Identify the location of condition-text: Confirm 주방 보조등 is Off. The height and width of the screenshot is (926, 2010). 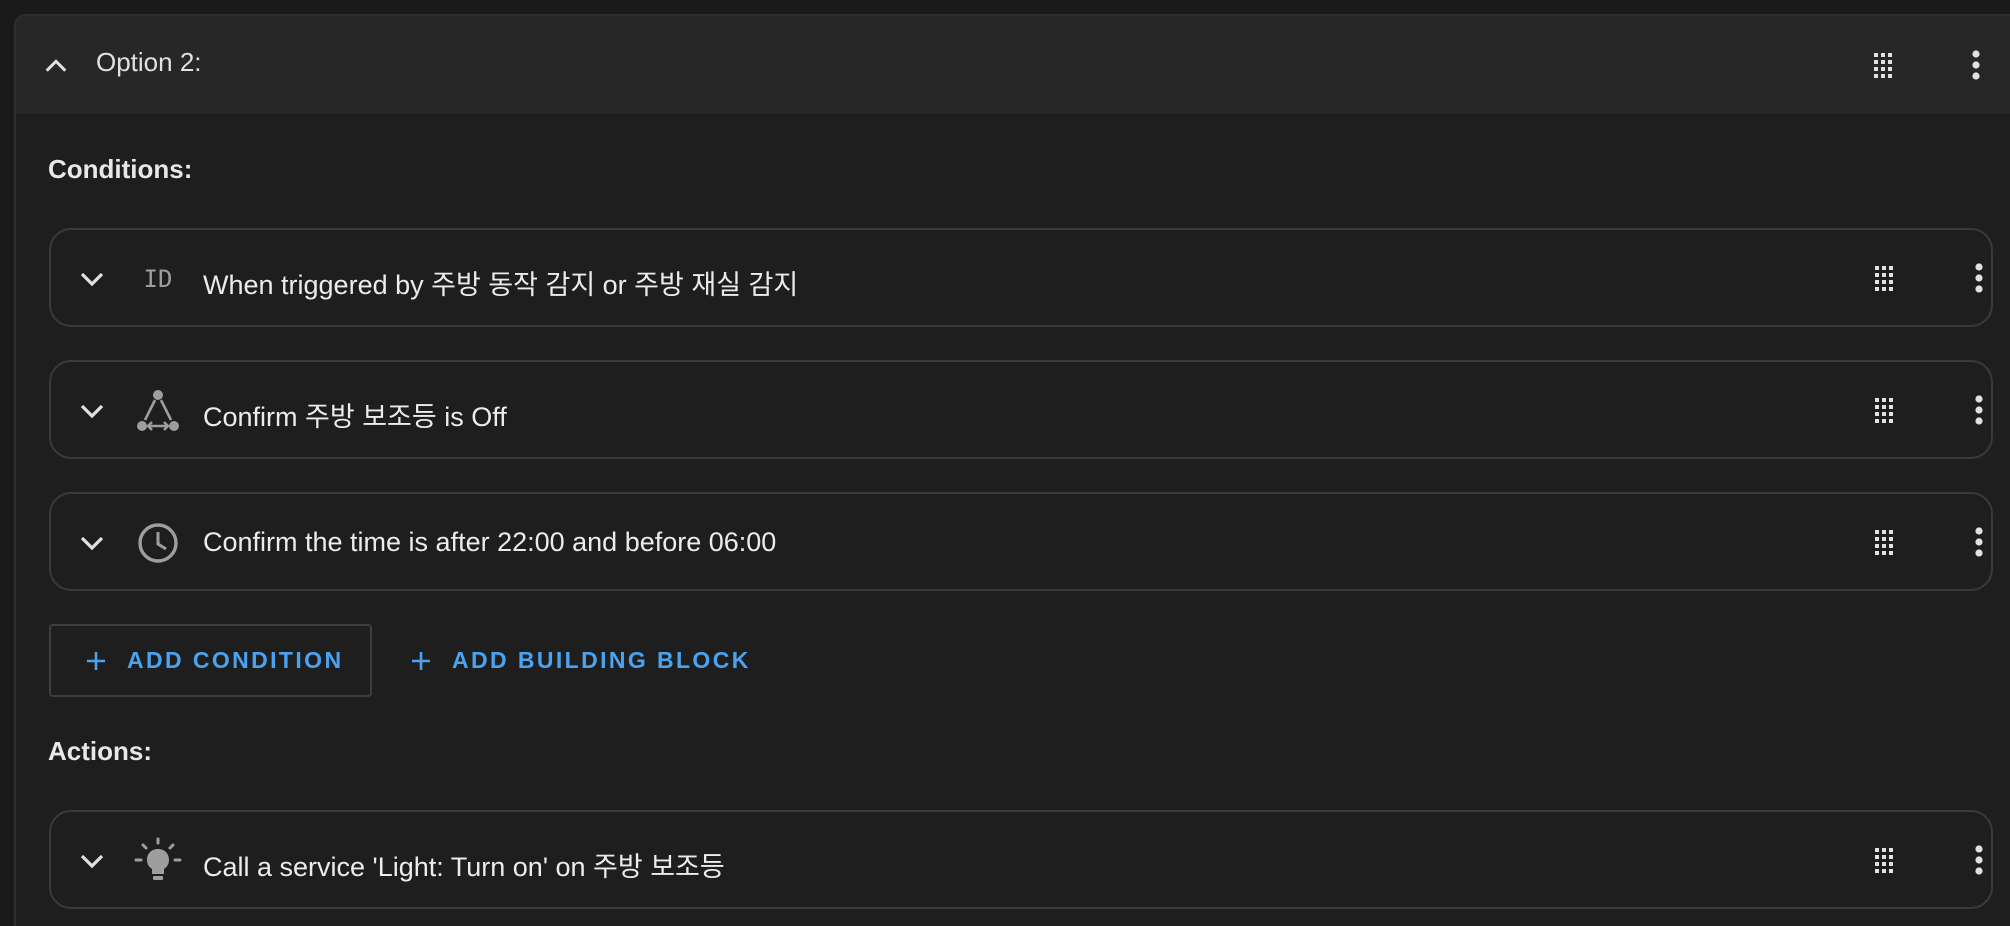
(355, 417).